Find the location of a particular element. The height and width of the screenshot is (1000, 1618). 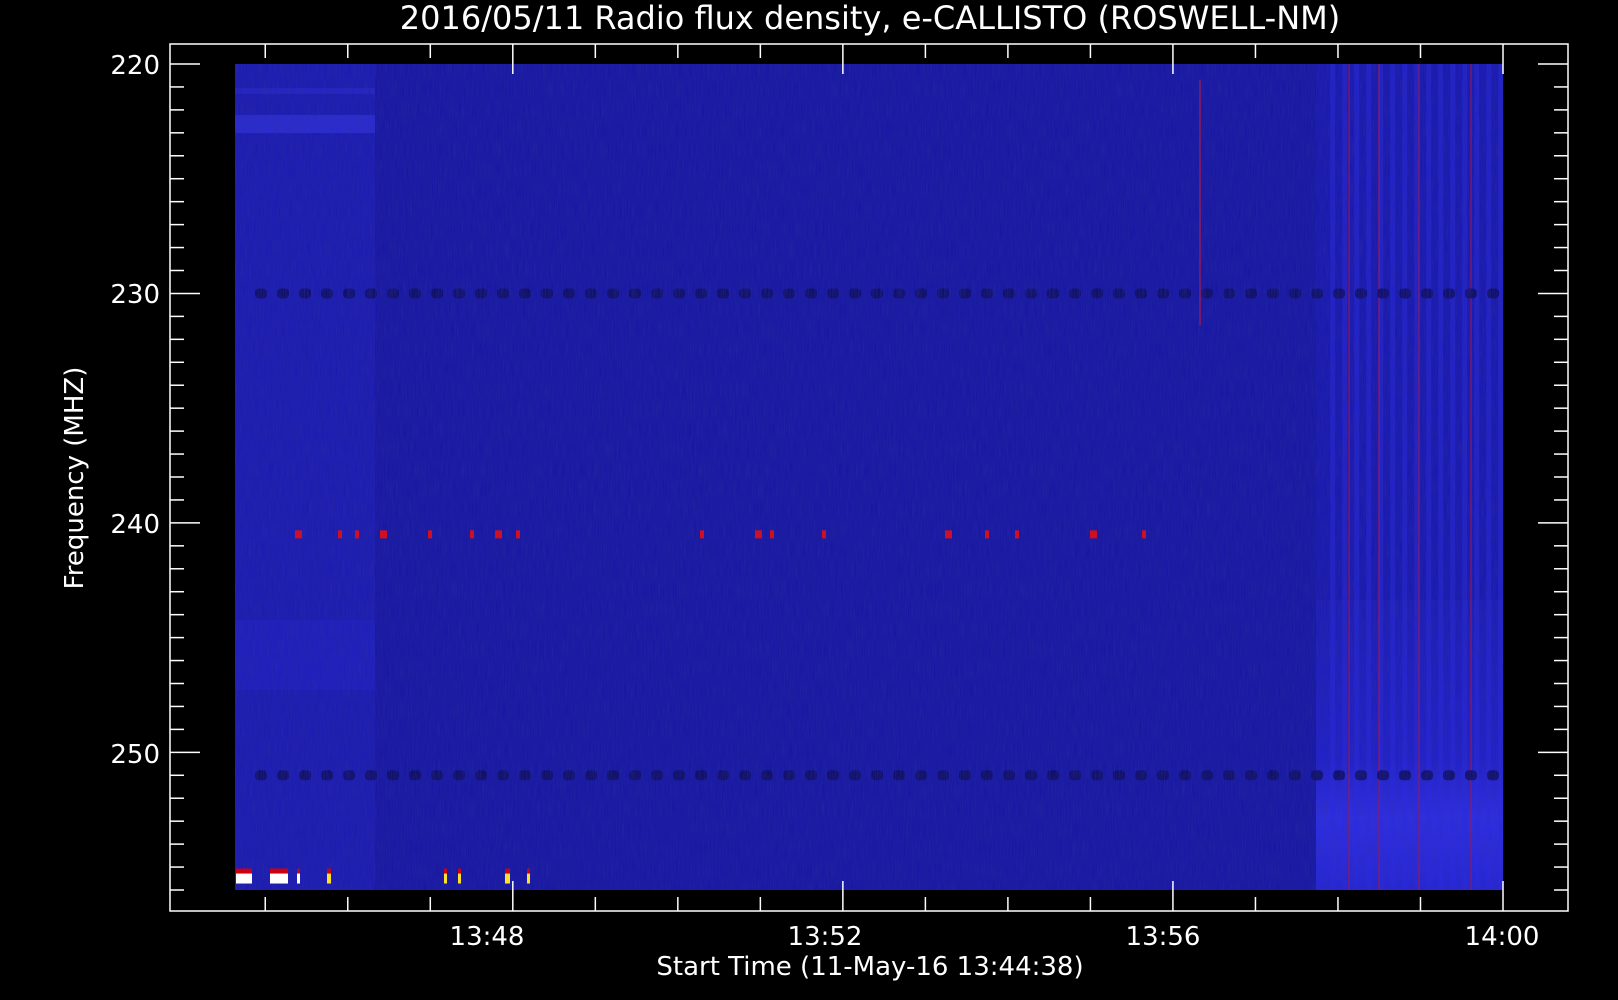

y-axis-title: Frequency (MHZ) is located at coordinates (75, 478).